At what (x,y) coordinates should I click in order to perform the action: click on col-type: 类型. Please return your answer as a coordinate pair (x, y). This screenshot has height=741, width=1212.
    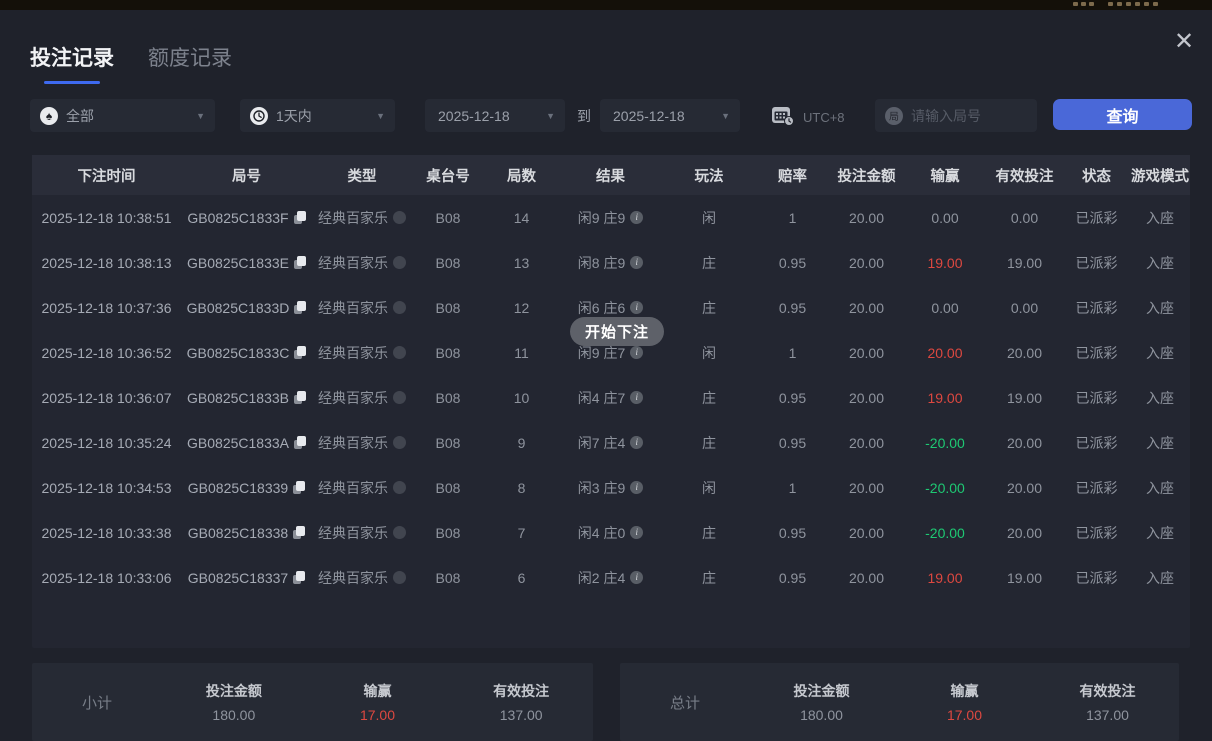
    Looking at the image, I should click on (362, 176).